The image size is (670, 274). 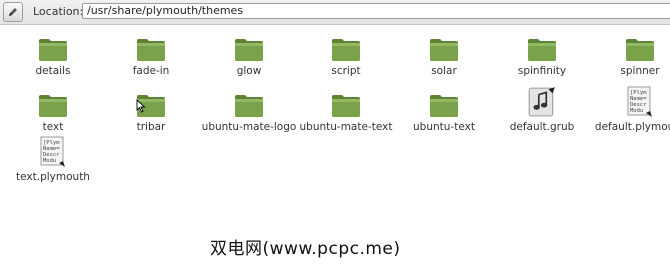 I want to click on file-item: ubuntu-mate-logo, so click(x=249, y=112).